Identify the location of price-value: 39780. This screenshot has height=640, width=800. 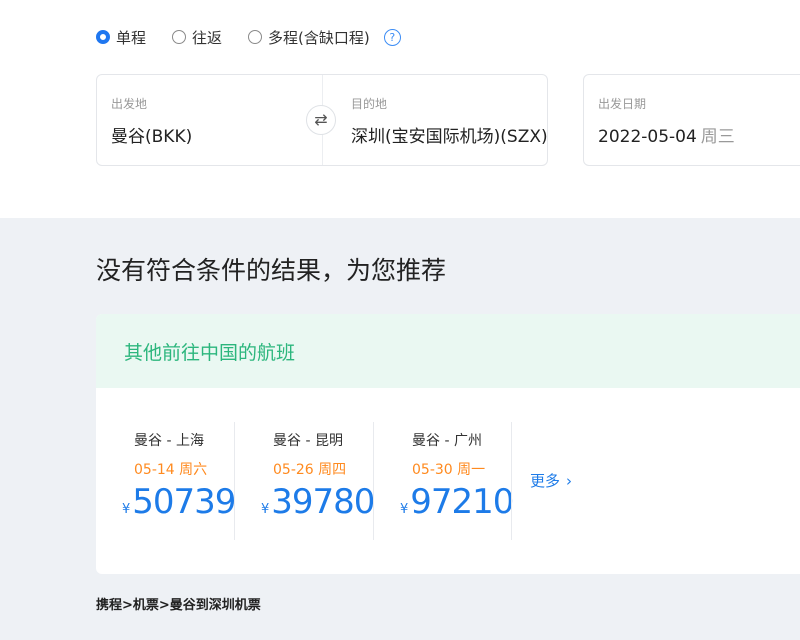
(323, 502).